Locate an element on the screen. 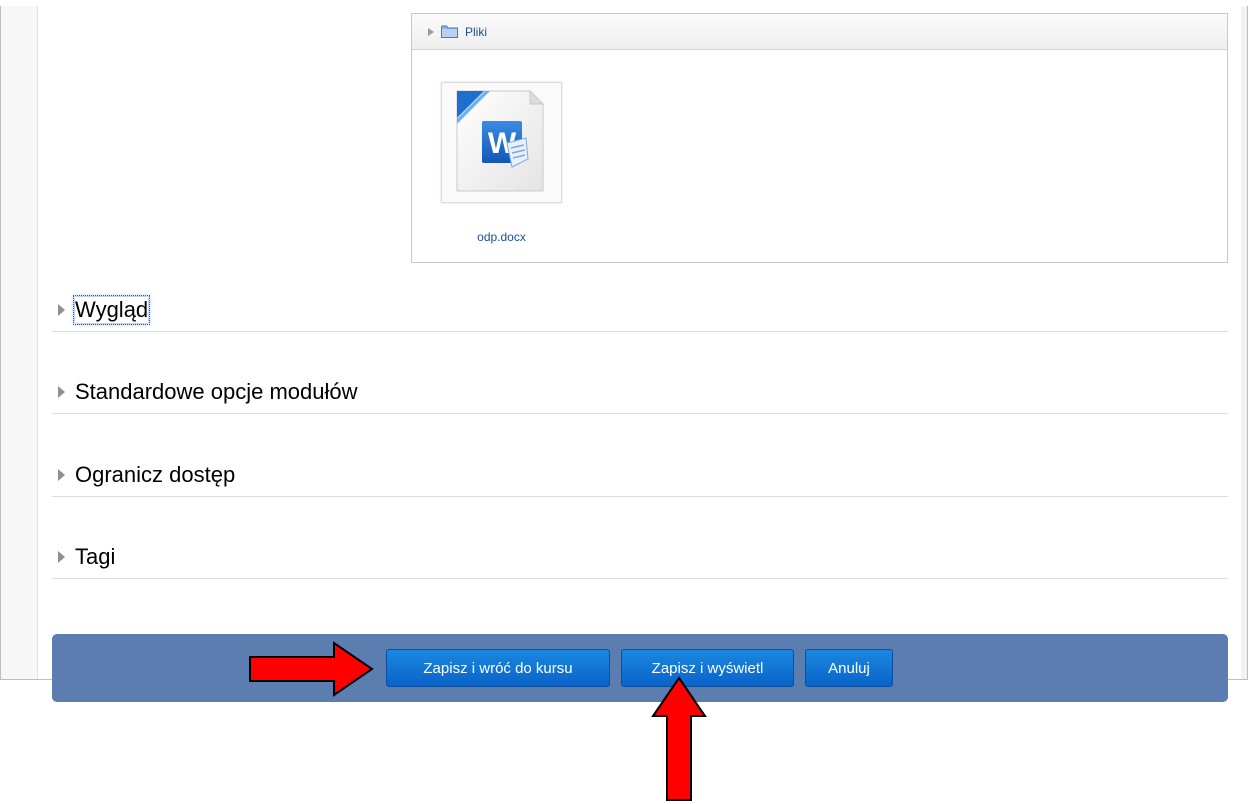  section-title: Tagi is located at coordinates (95, 557).